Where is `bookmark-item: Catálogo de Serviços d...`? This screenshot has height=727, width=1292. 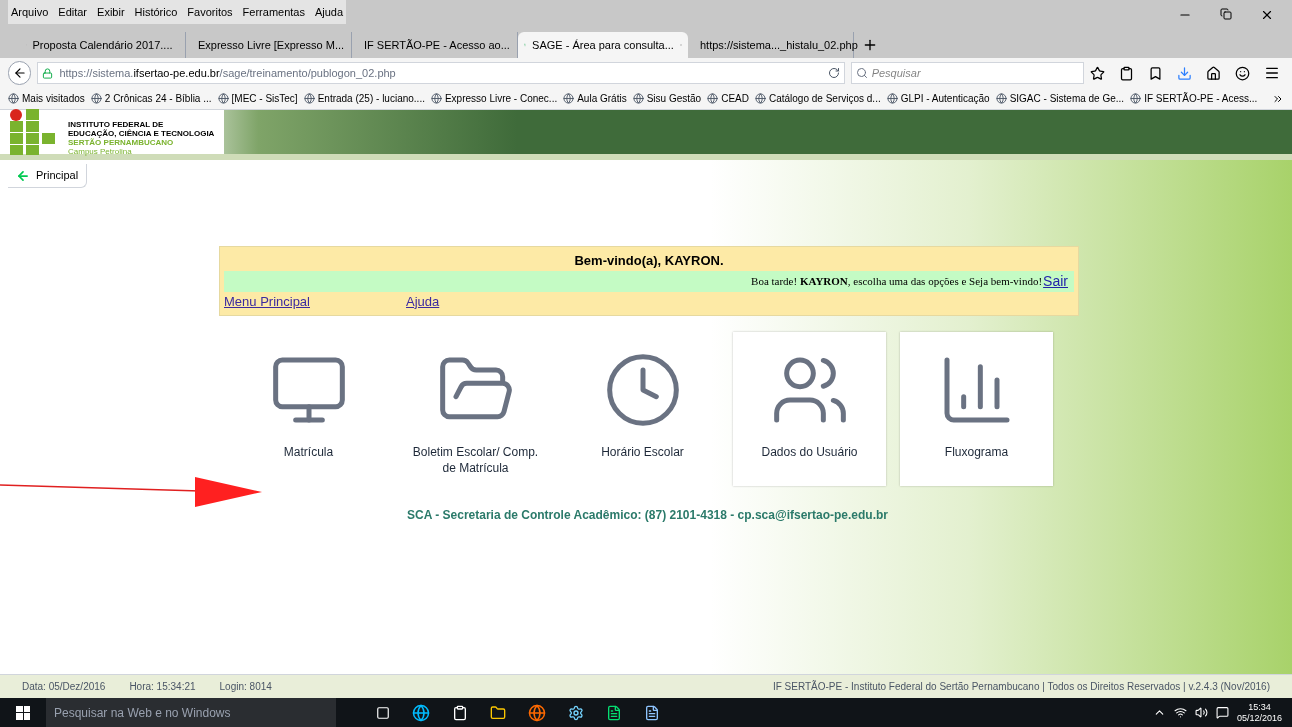
bookmark-item: Catálogo de Serviços d... is located at coordinates (817, 98).